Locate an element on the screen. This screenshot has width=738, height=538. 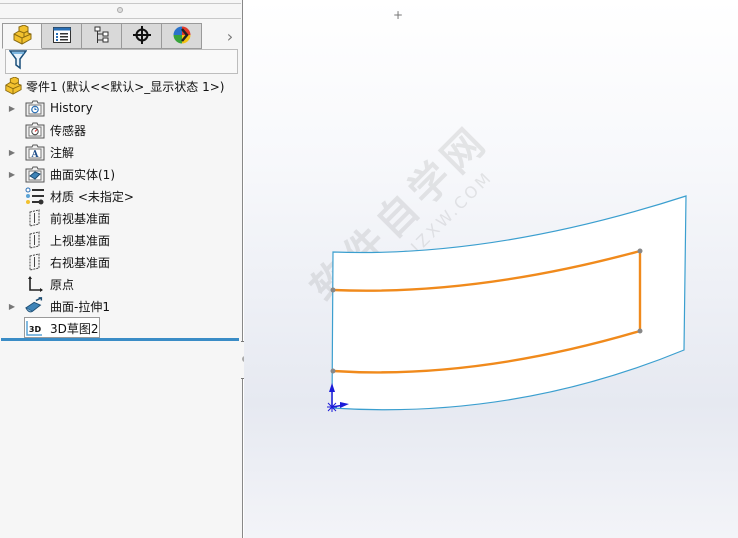
origin-icon is located at coordinates (35, 284).